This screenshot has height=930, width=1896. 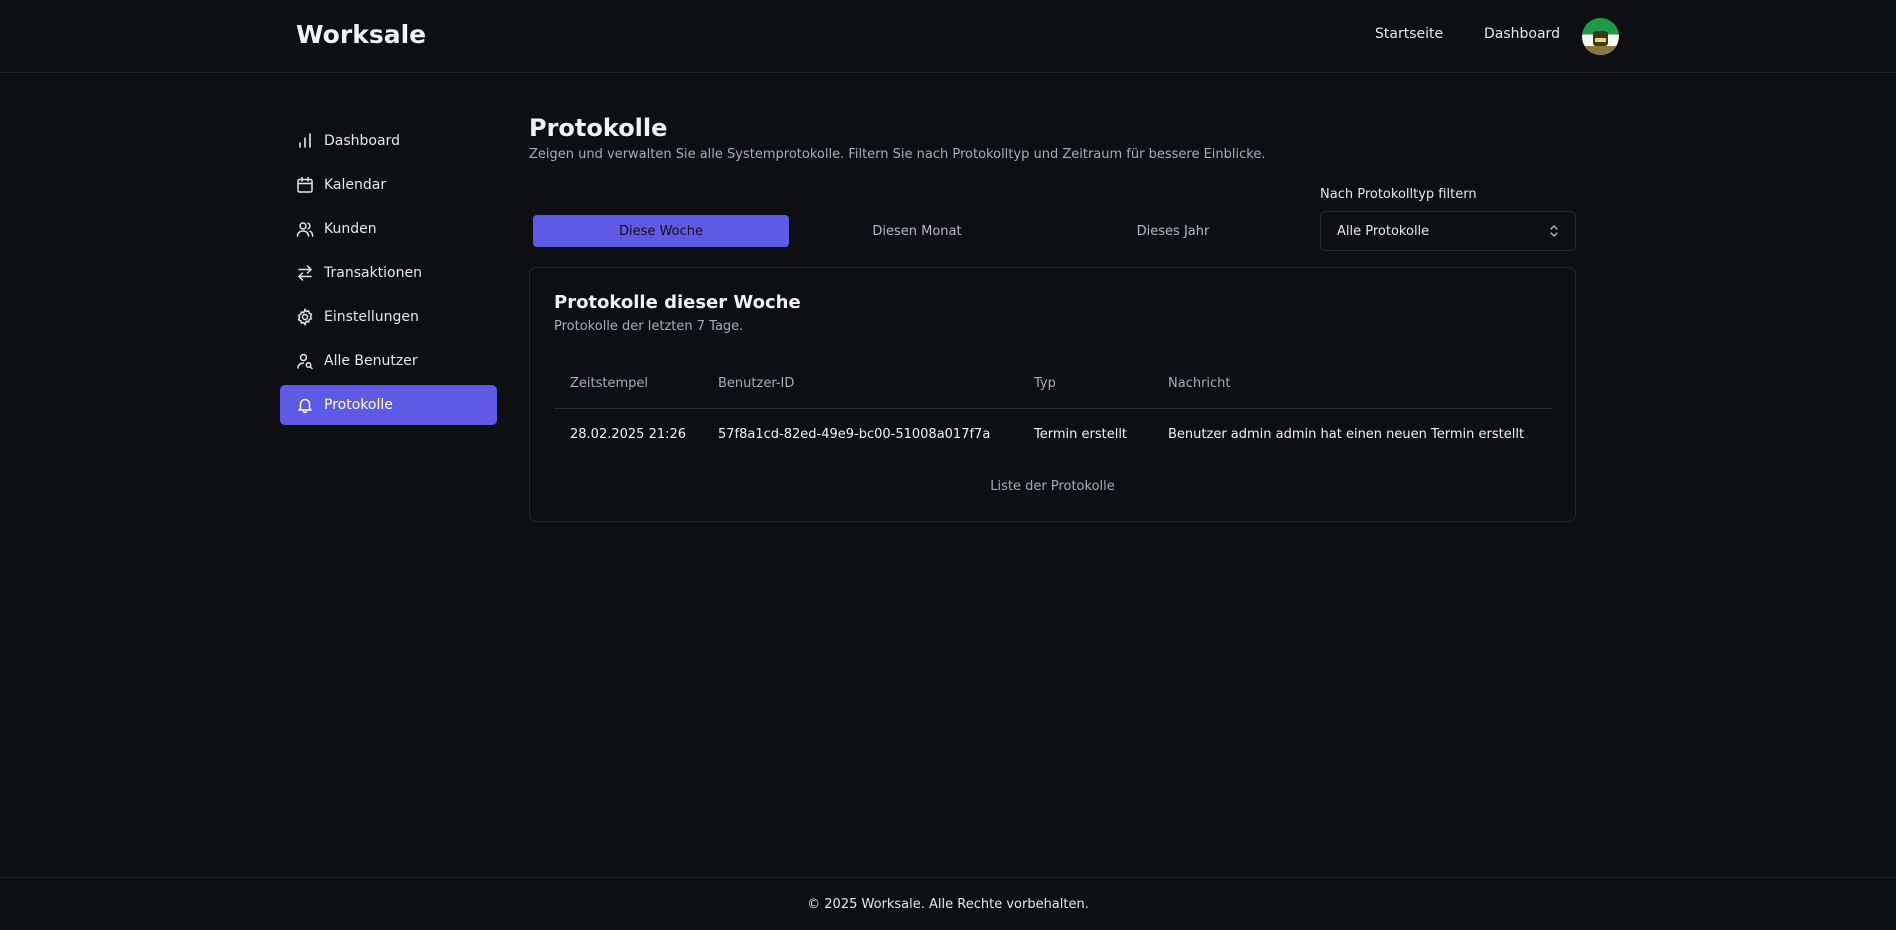 I want to click on cell-benutzer-id: 57f8a1cd-82ed-49e9-bc00-51008a017f7a, so click(x=854, y=434).